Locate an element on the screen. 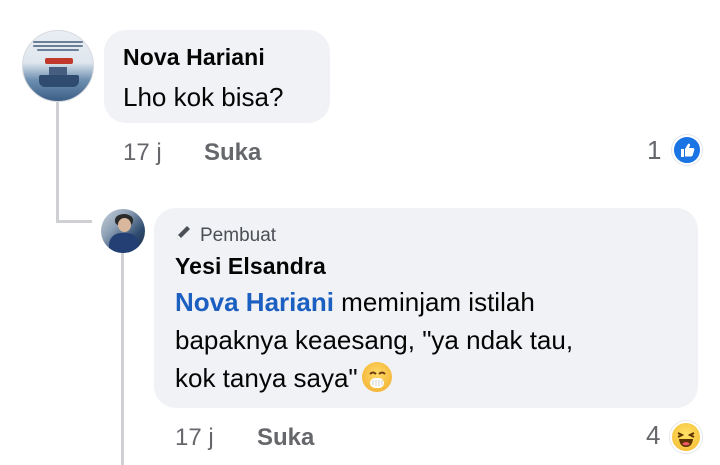 The height and width of the screenshot is (465, 720). comment-text: Lho kok bisa? is located at coordinates (203, 97).